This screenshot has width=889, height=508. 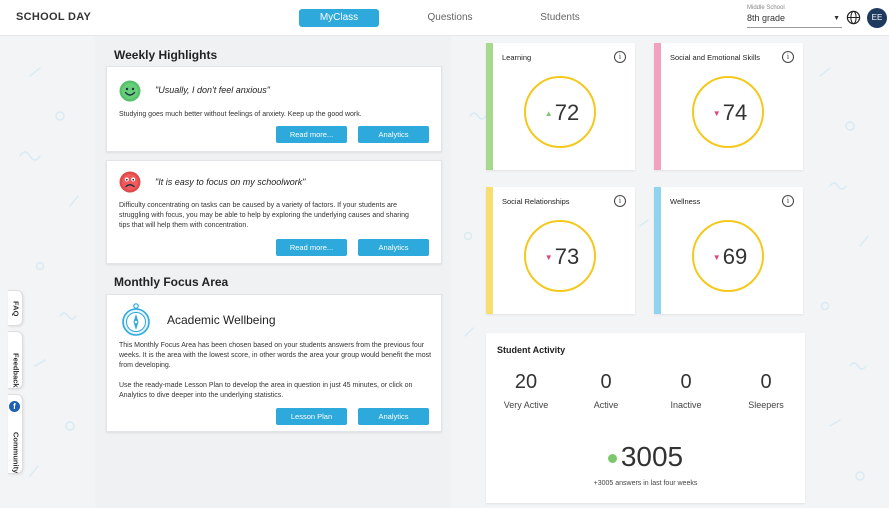 What do you see at coordinates (715, 57) in the screenshot?
I see `metric-title: Social and Emotional Skills` at bounding box center [715, 57].